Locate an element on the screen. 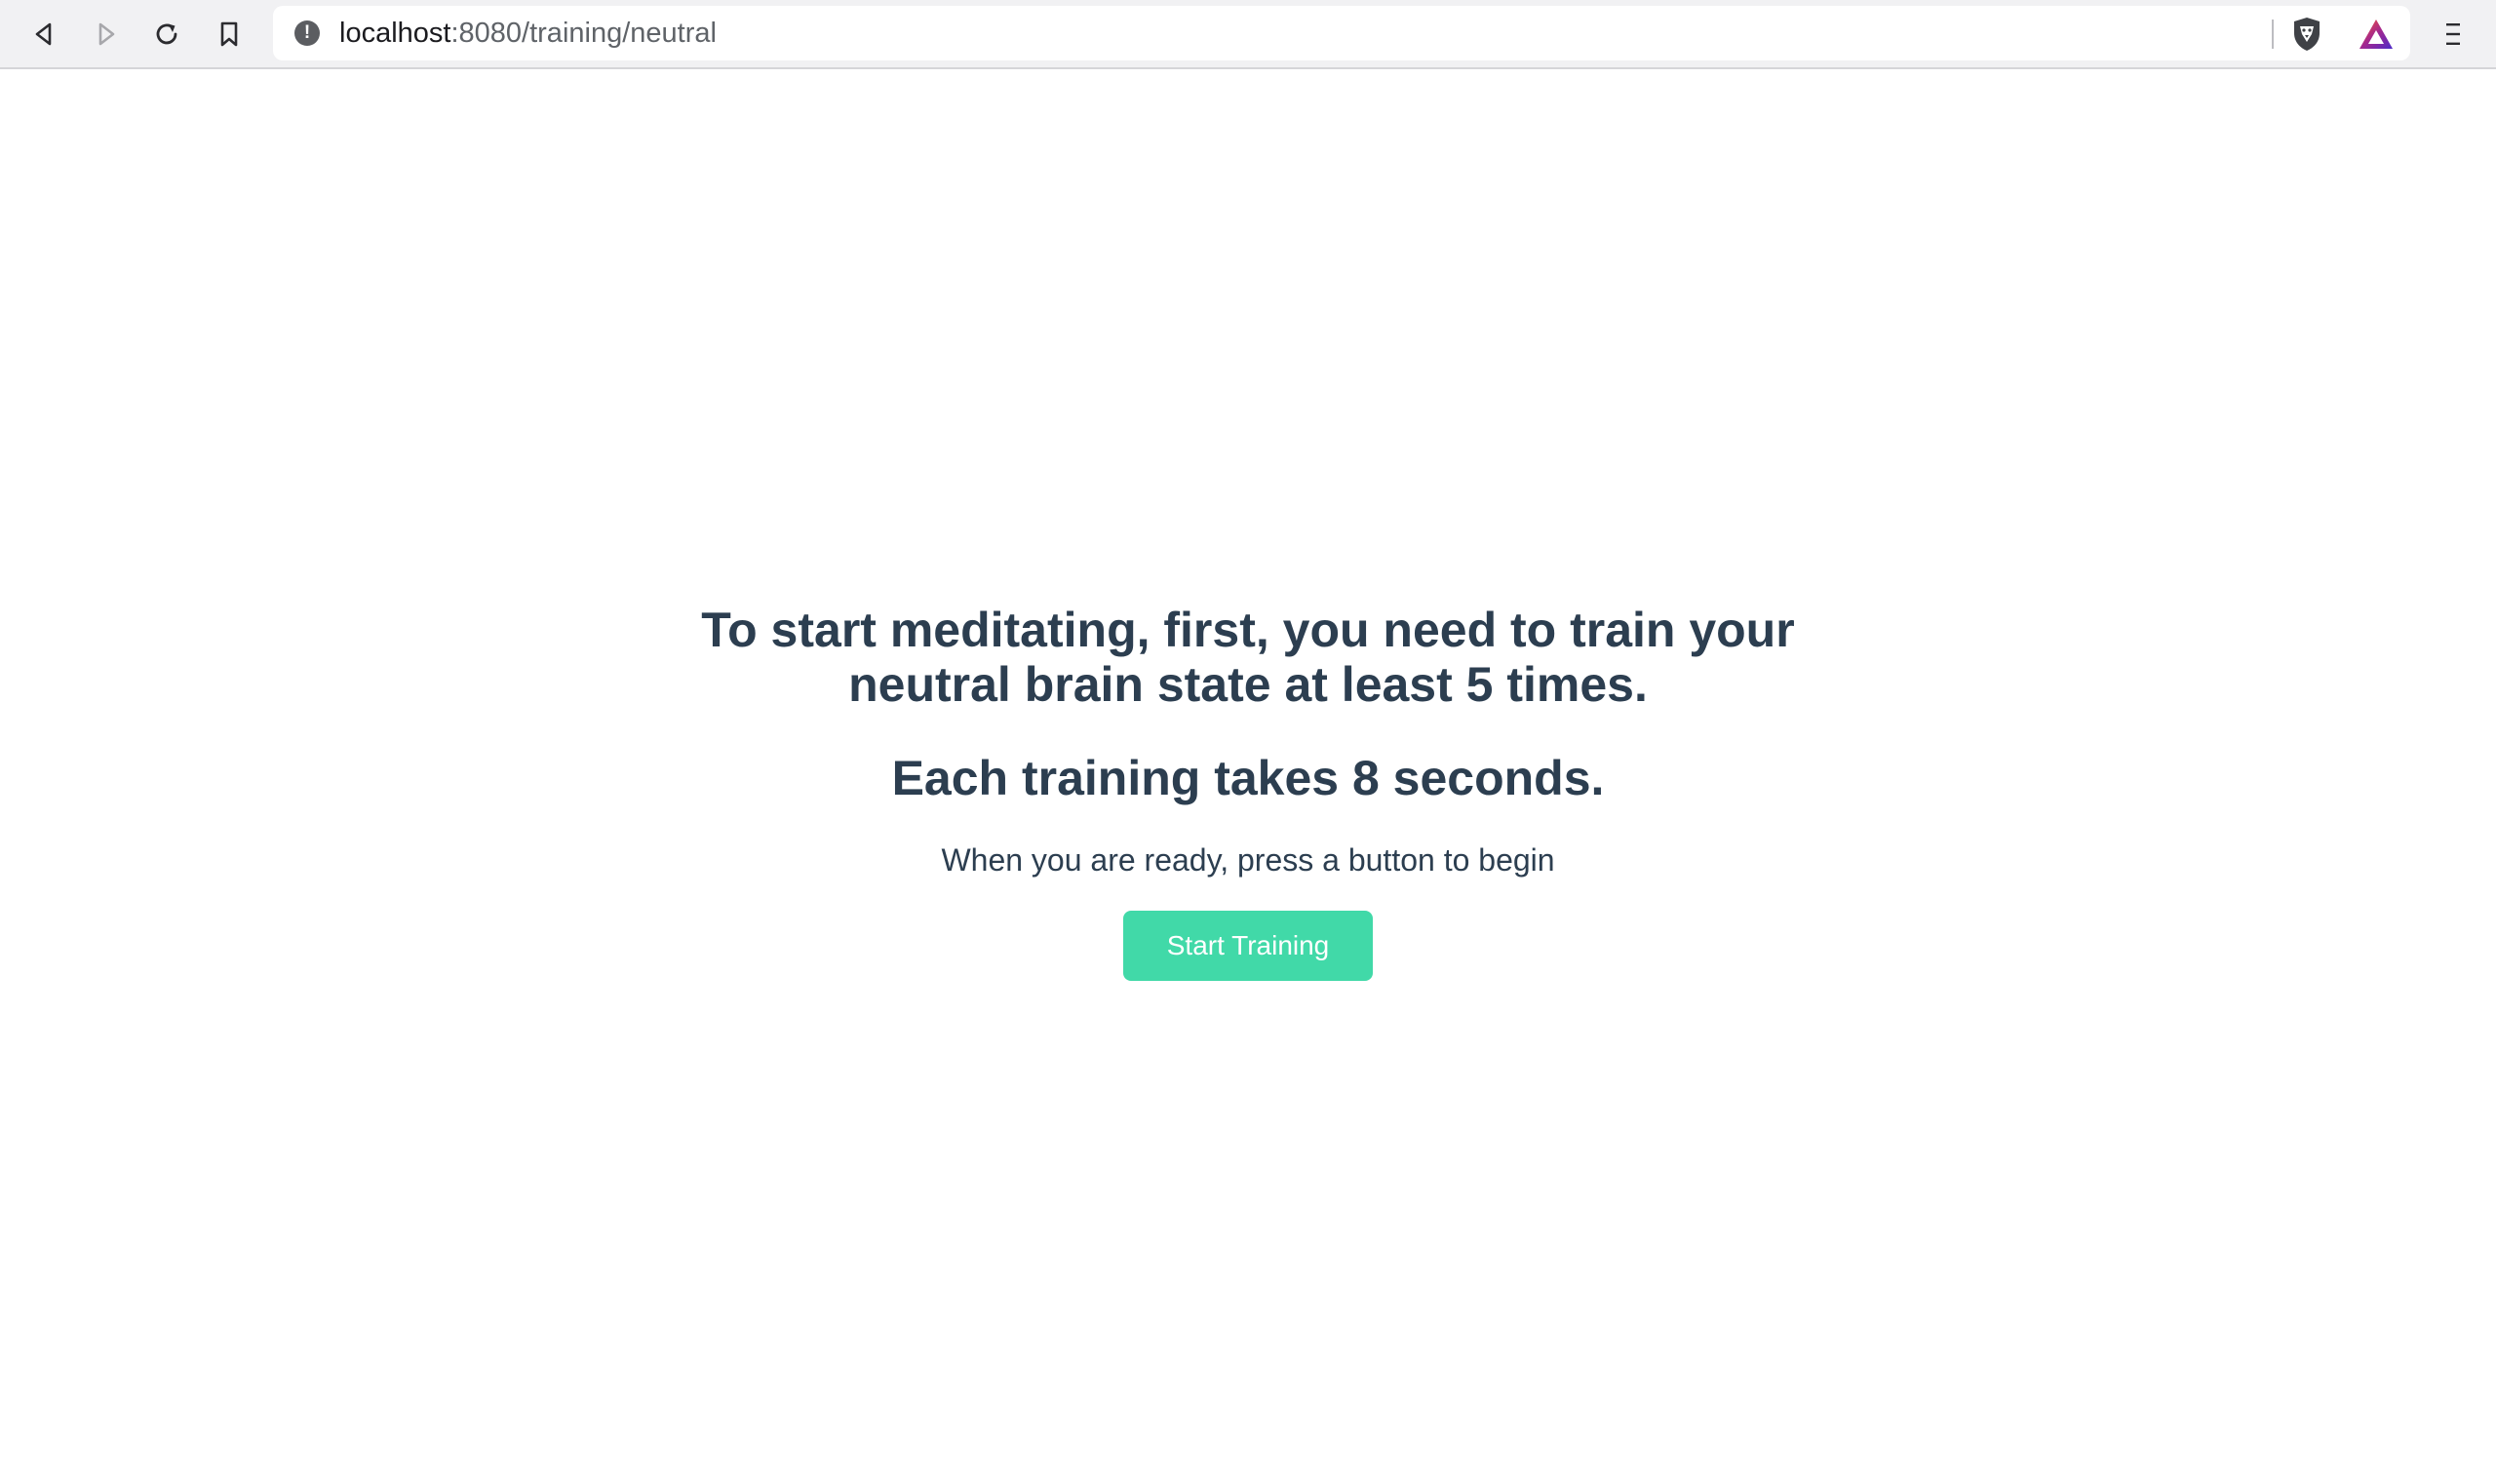 The image size is (2496, 1484). back-arrow-icon is located at coordinates (43, 34).